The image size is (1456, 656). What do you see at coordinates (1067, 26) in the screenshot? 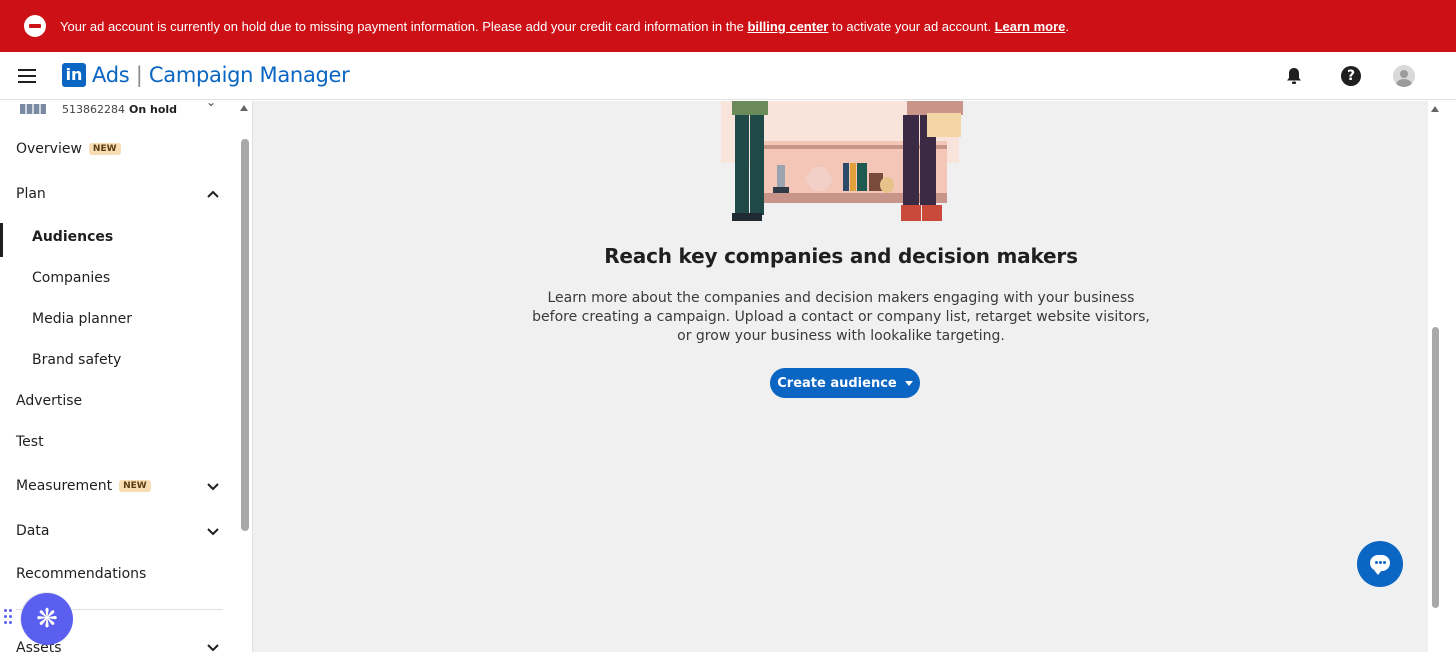
I see `banner-text-end: .` at bounding box center [1067, 26].